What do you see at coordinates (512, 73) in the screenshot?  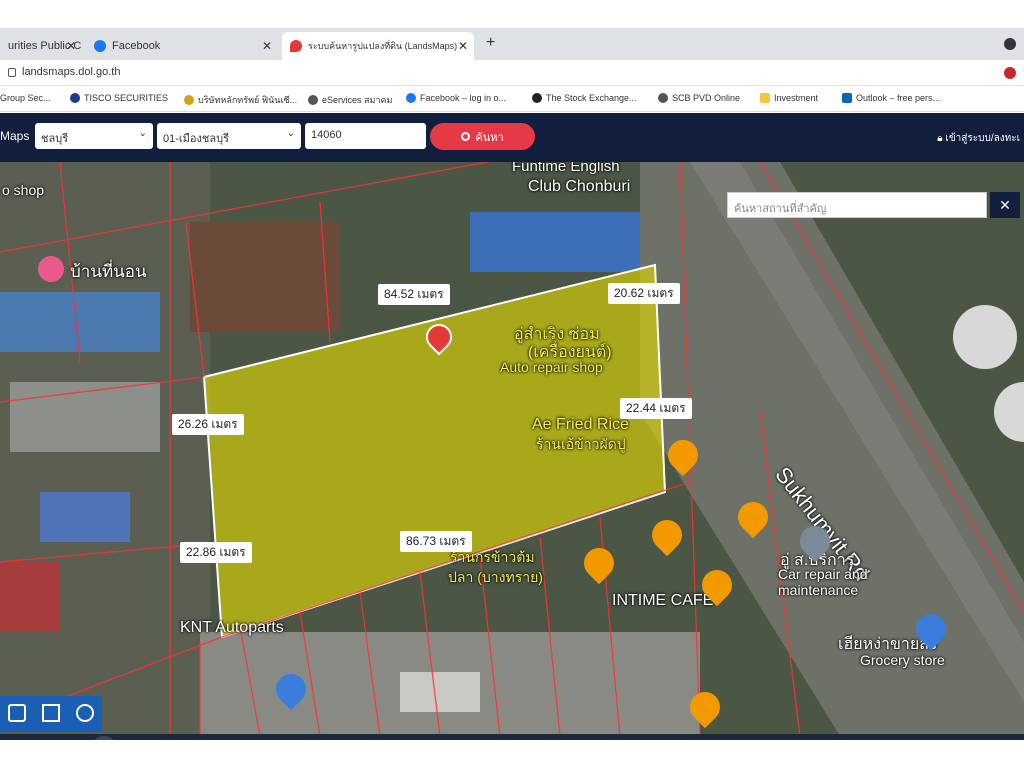 I see `address-bar: landsmaps.dol.go.th` at bounding box center [512, 73].